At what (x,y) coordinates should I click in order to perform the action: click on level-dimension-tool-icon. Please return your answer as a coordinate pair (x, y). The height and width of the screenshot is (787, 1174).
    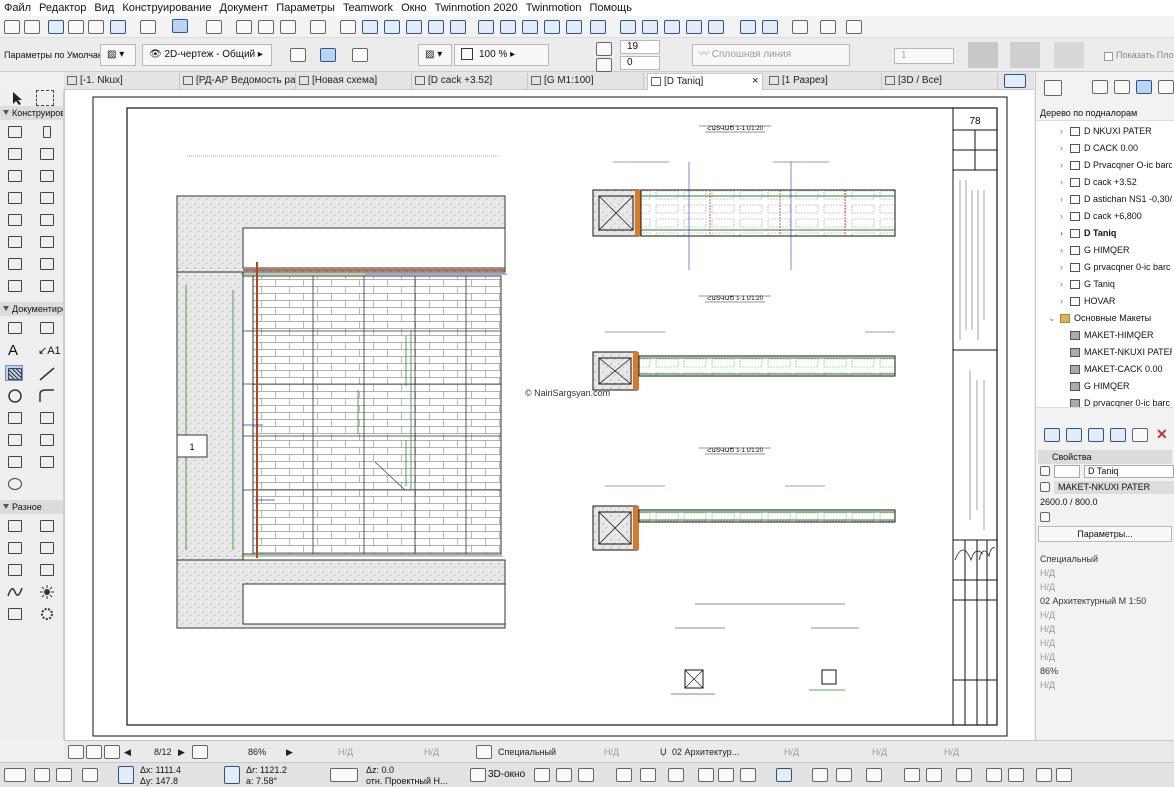
    Looking at the image, I should click on (47, 328).